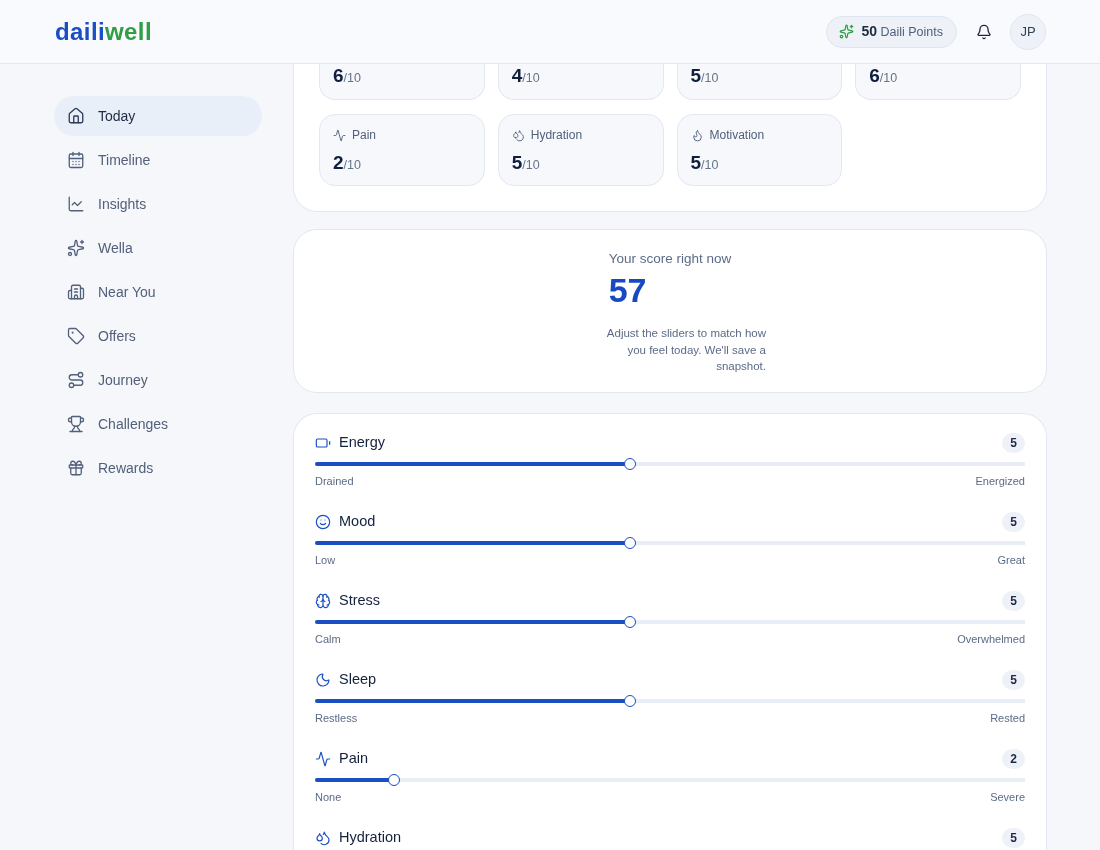 Image resolution: width=1100 pixels, height=850 pixels. What do you see at coordinates (891, 31) in the screenshot?
I see `points-pill: 50 Daili Points` at bounding box center [891, 31].